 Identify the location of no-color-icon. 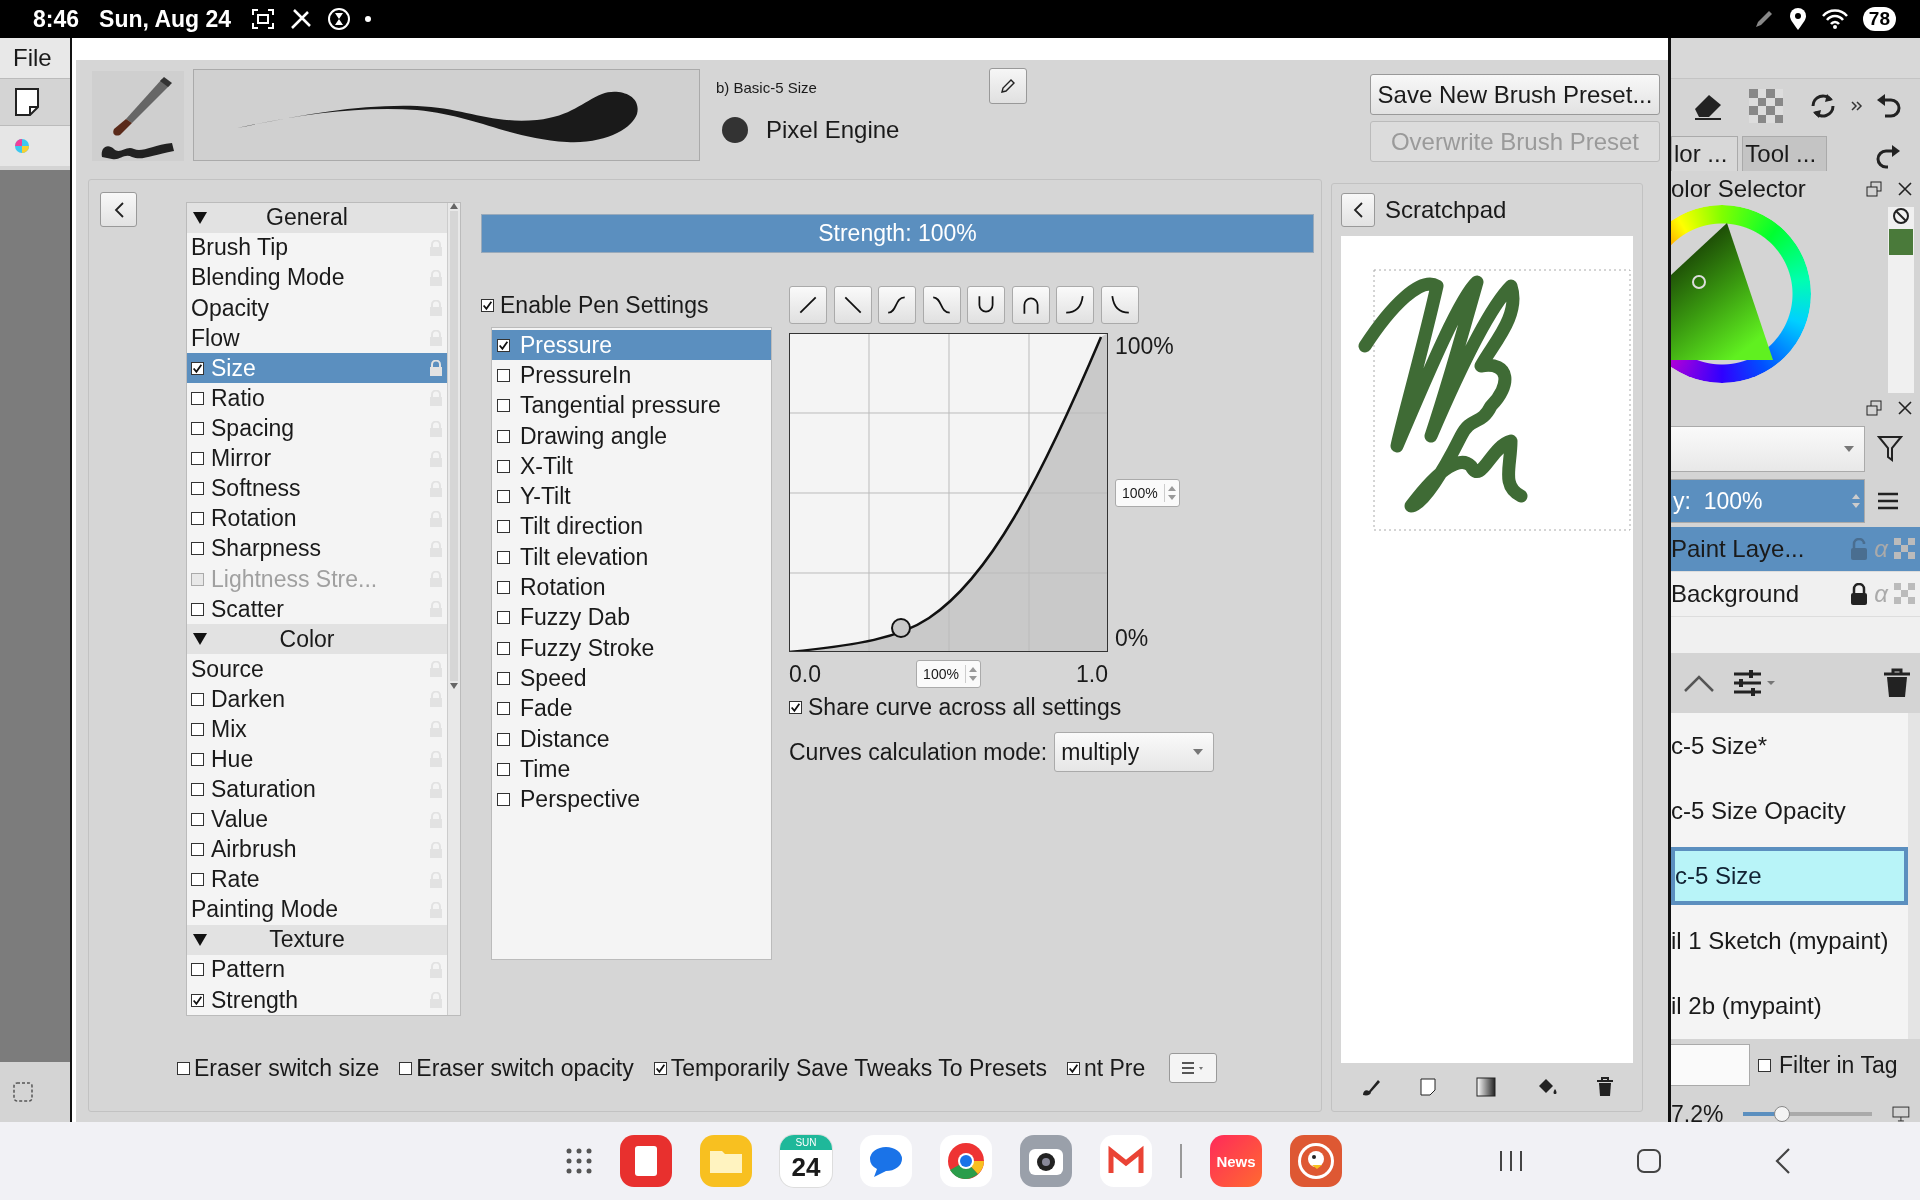
(1901, 216).